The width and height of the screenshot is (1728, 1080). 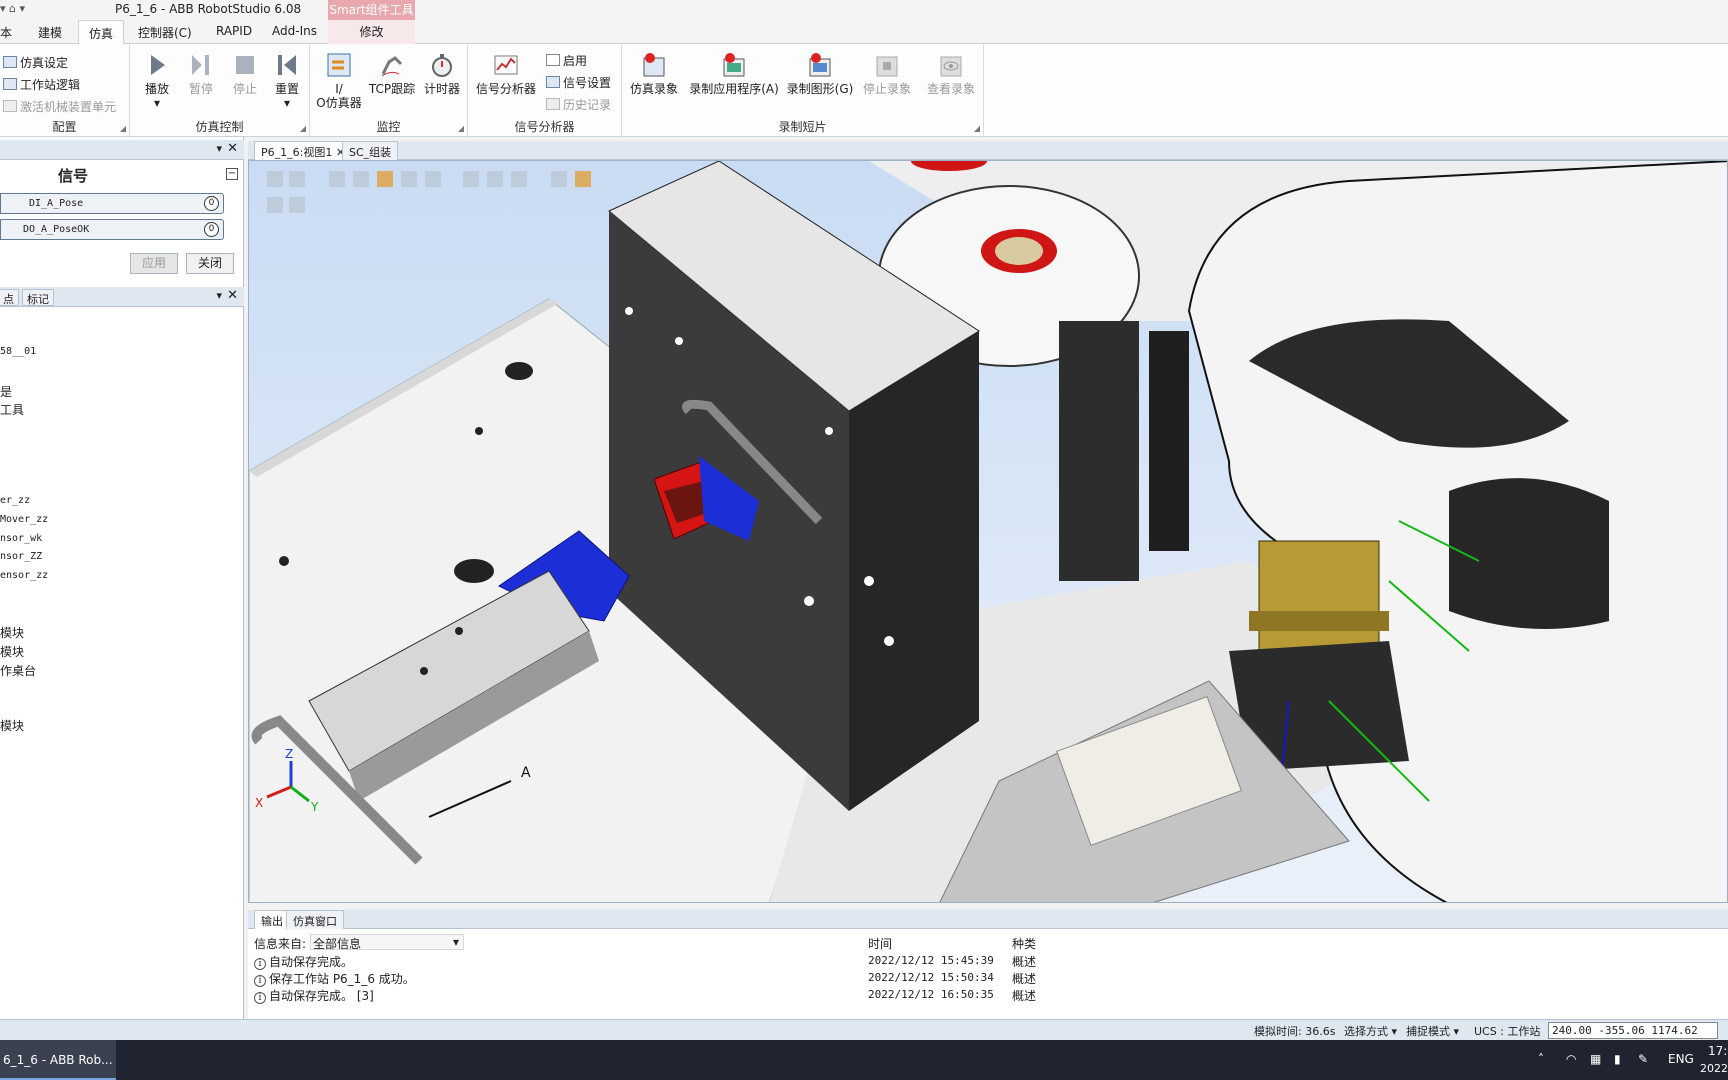 I want to click on snap-mode-dropdown: 捕捉模式 ▾, so click(x=1432, y=1031).